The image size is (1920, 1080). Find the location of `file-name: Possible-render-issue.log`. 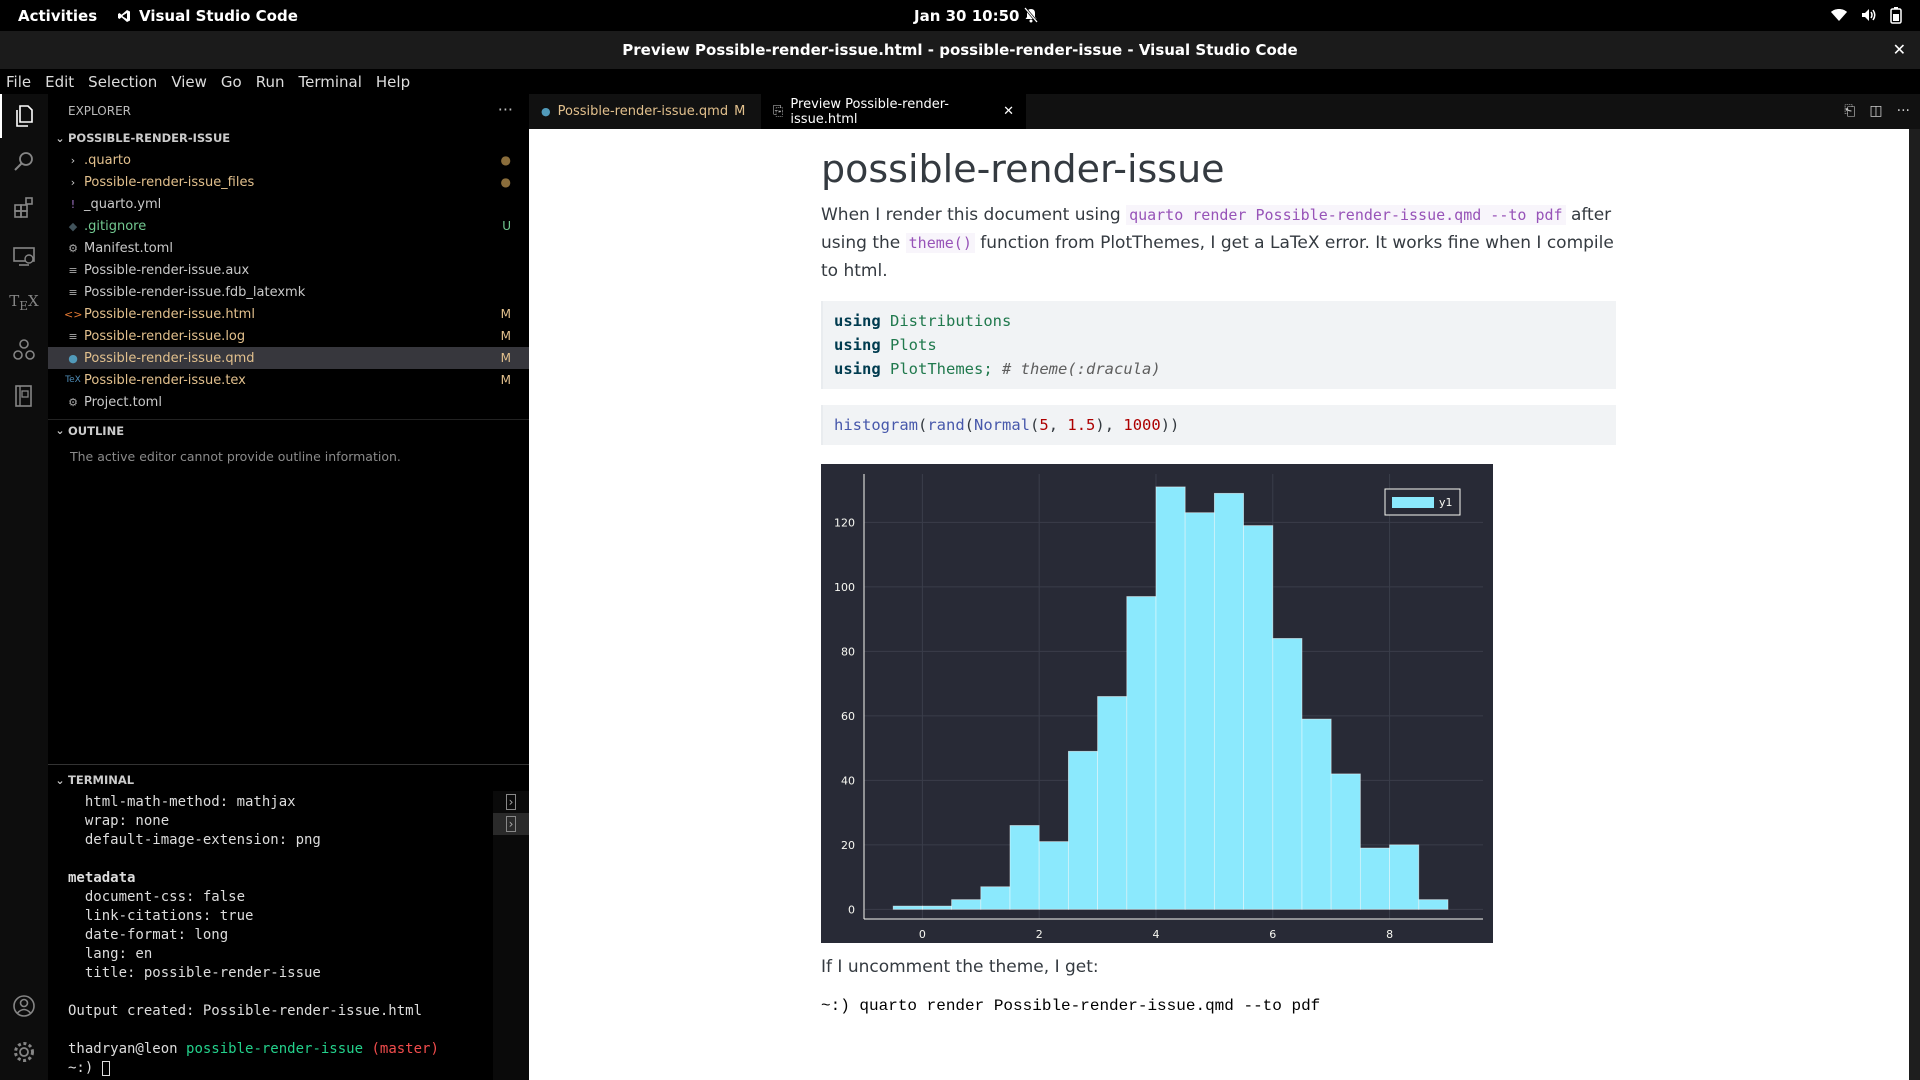

file-name: Possible-render-issue.log is located at coordinates (165, 336).